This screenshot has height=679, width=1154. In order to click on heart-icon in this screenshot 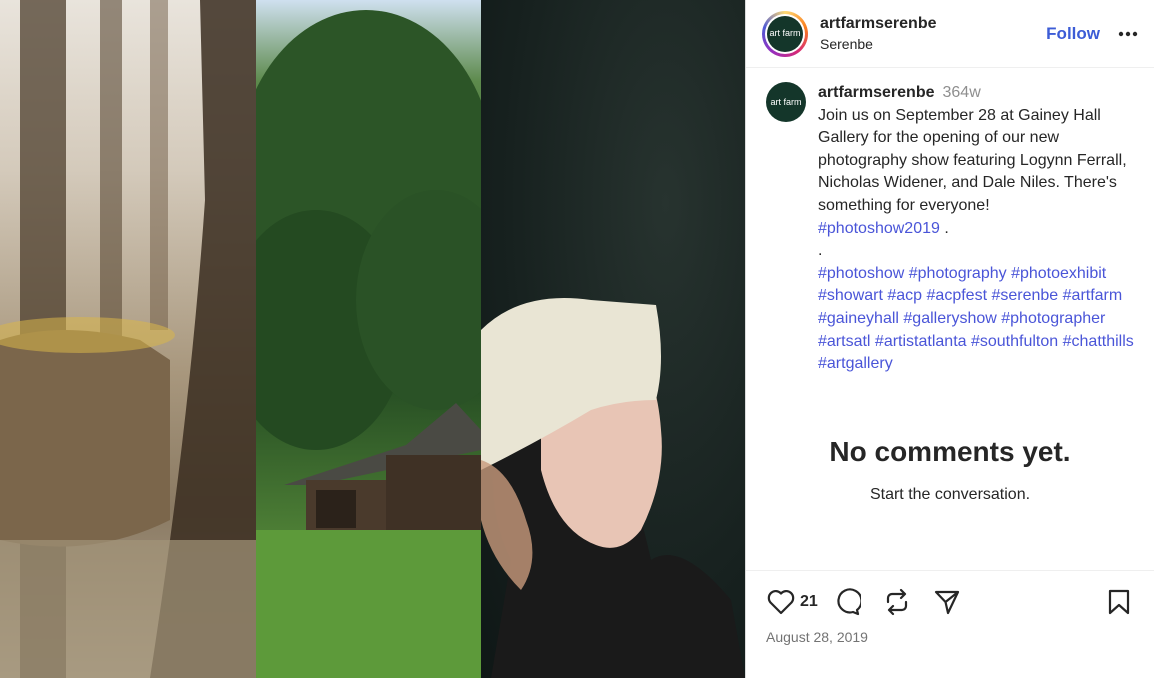, I will do `click(781, 602)`.